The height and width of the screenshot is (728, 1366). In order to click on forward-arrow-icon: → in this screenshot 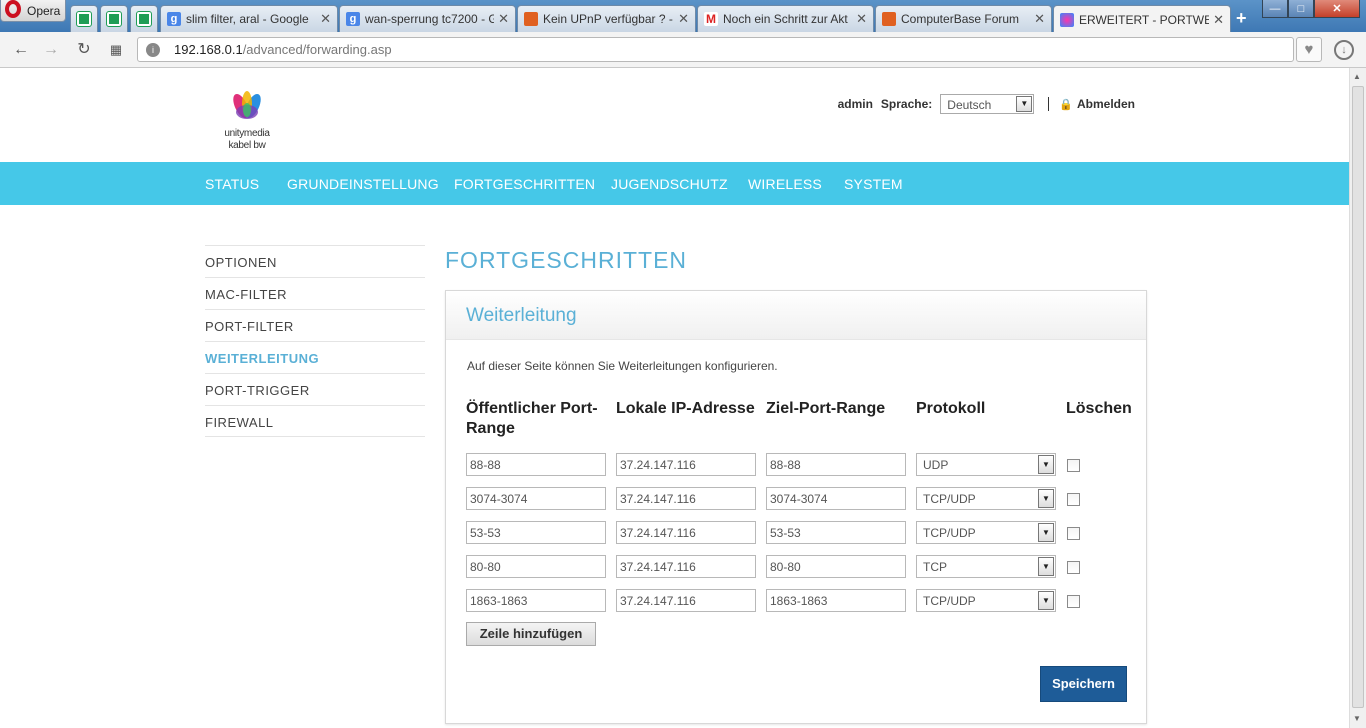, I will do `click(51, 50)`.